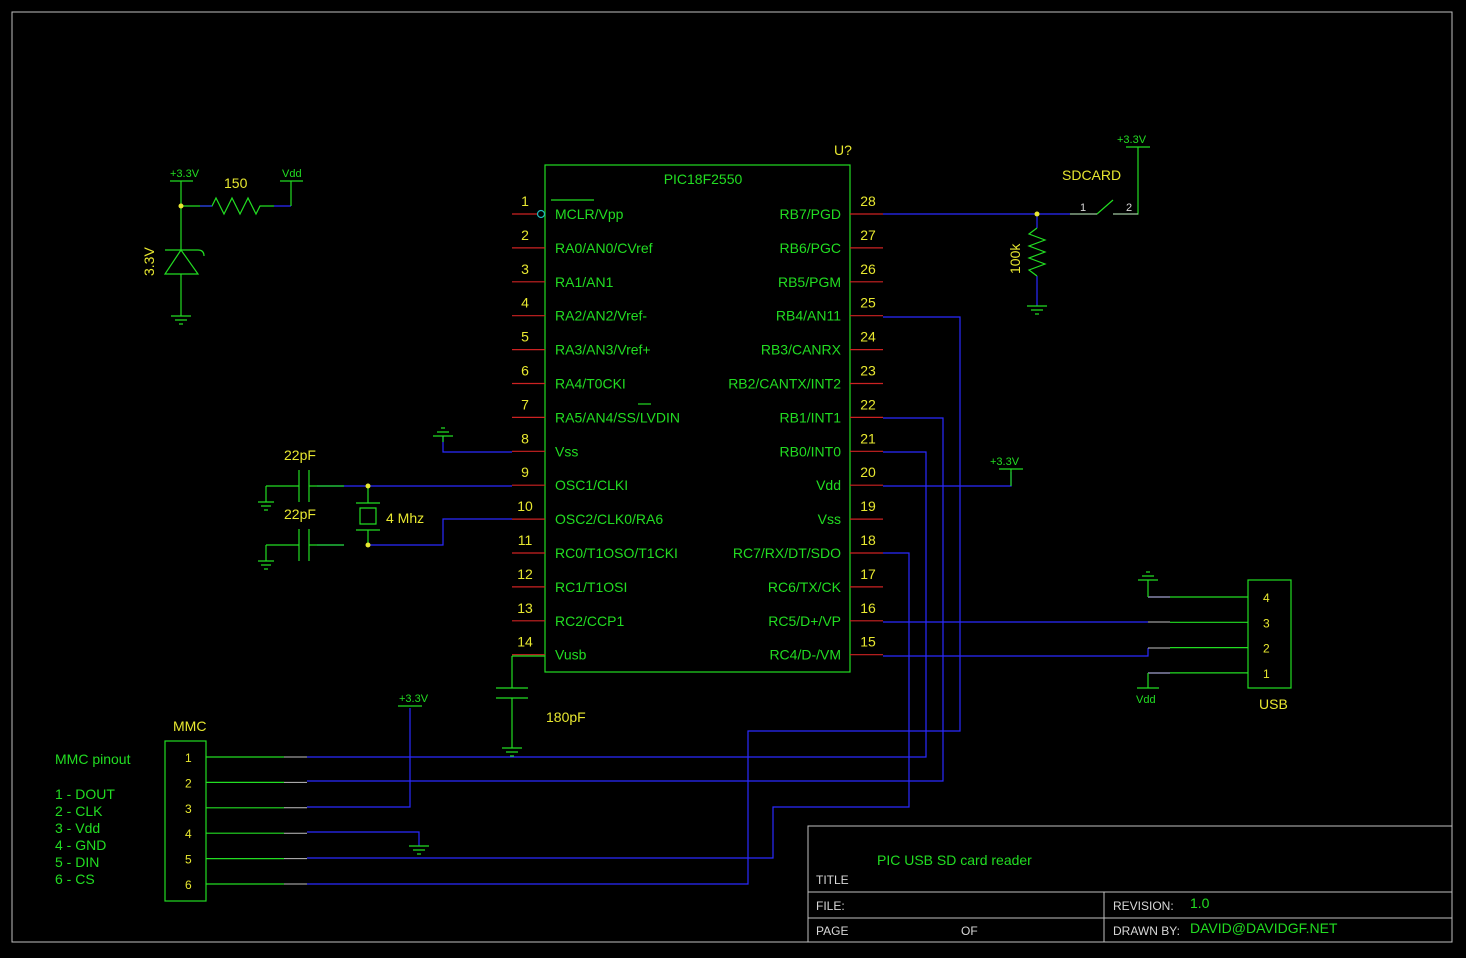 This screenshot has height=958, width=1466. What do you see at coordinates (811, 451) in the screenshot?
I see `mcu-pin-name: RB0/INT0` at bounding box center [811, 451].